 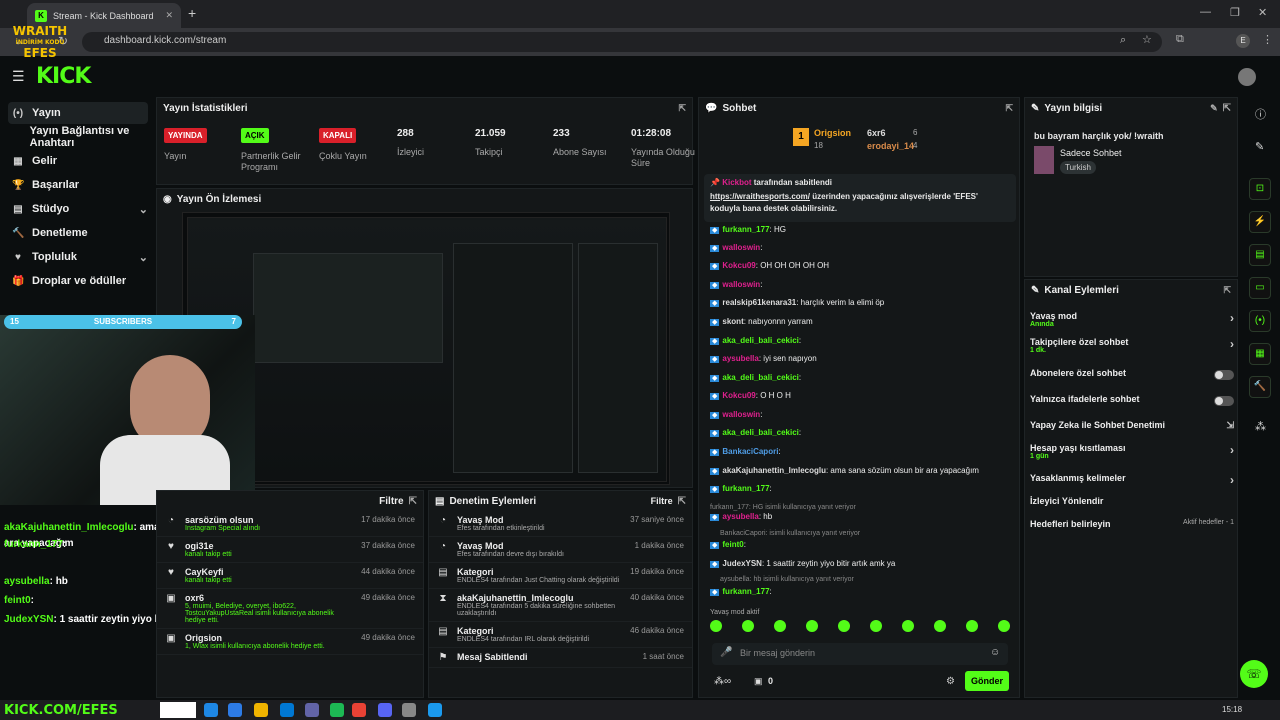 What do you see at coordinates (726, 652) in the screenshot?
I see `mic-icon: 🎤` at bounding box center [726, 652].